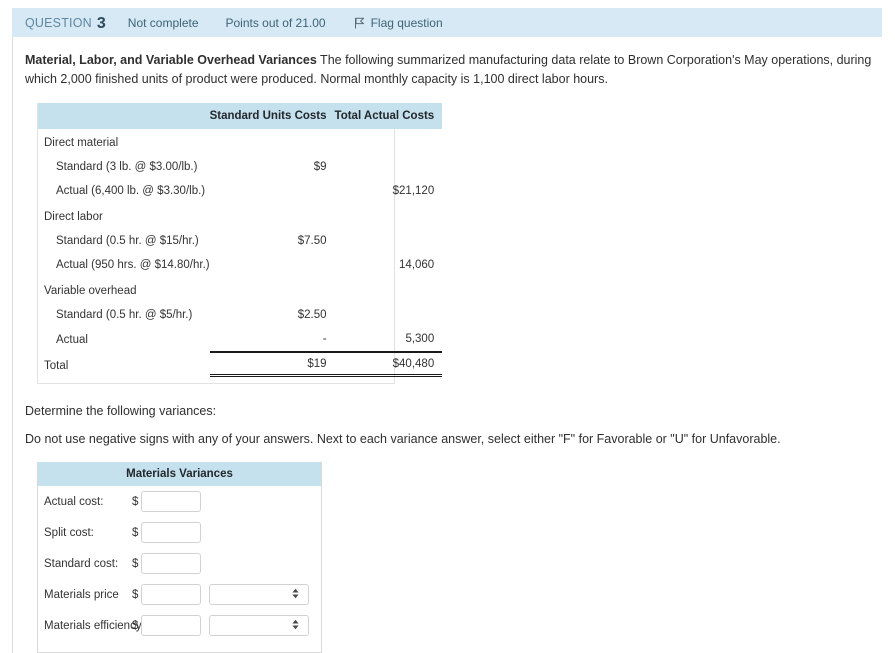 Image resolution: width=895 pixels, height=653 pixels. I want to click on row-standard-value: $2.50, so click(312, 315).